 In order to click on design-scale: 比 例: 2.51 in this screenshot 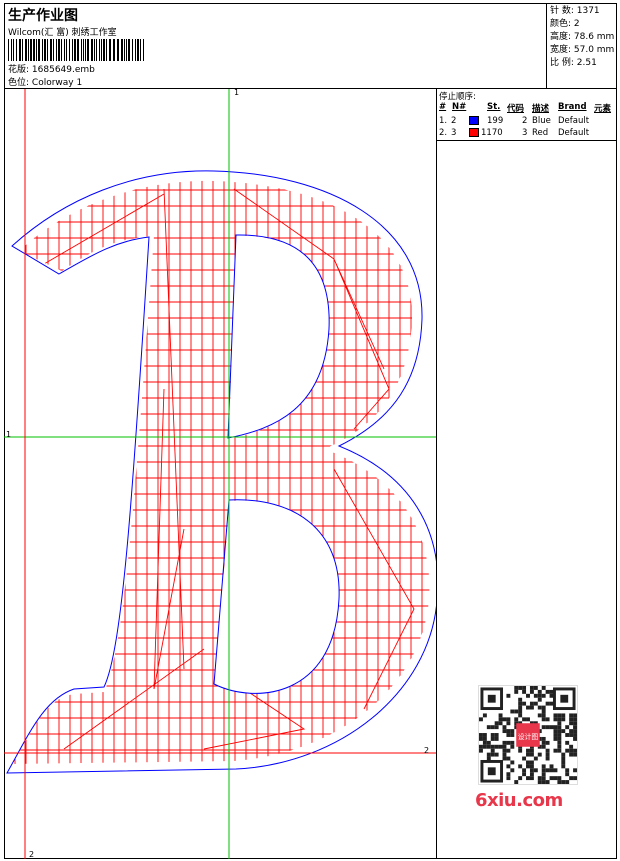, I will do `click(573, 63)`.